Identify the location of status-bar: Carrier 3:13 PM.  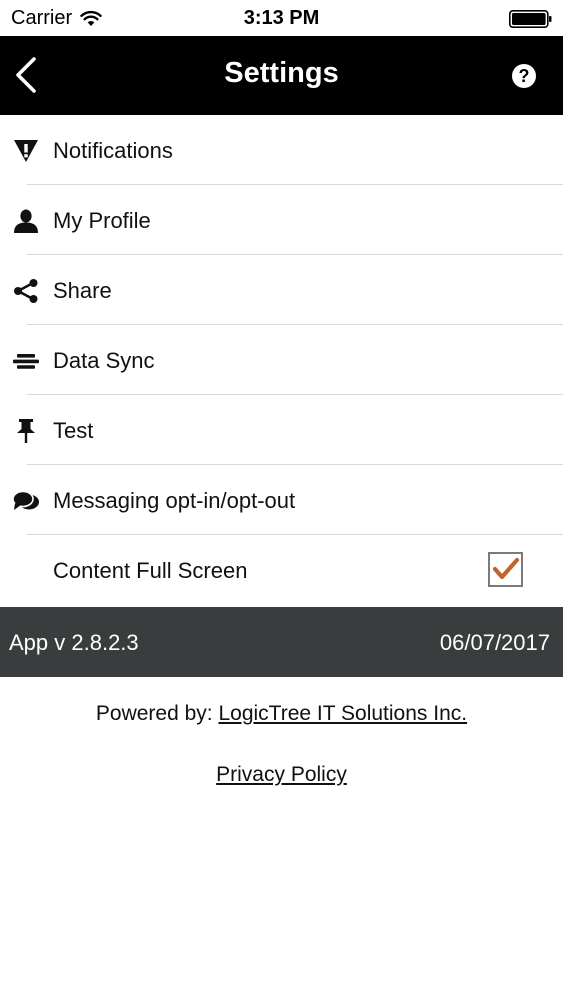
(281, 18).